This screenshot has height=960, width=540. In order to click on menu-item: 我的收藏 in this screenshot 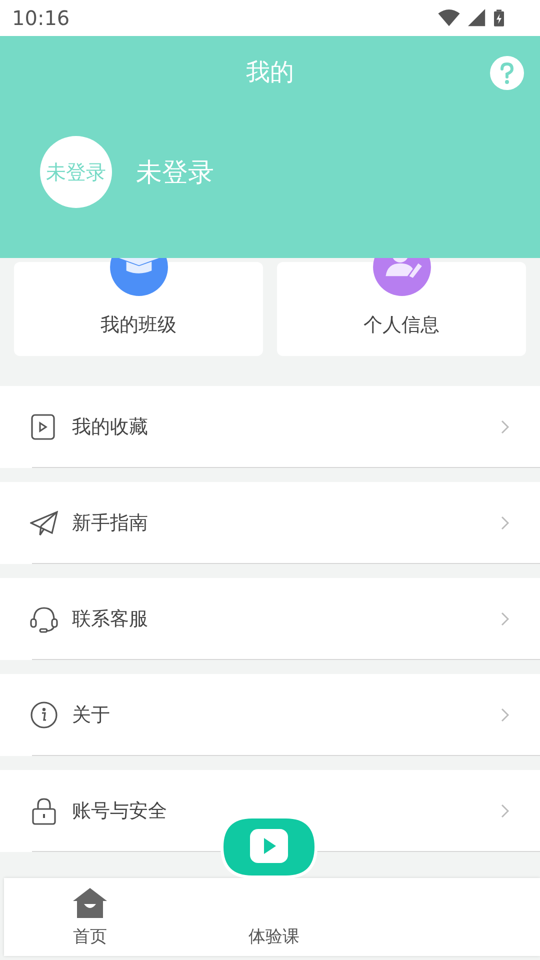, I will do `click(270, 427)`.